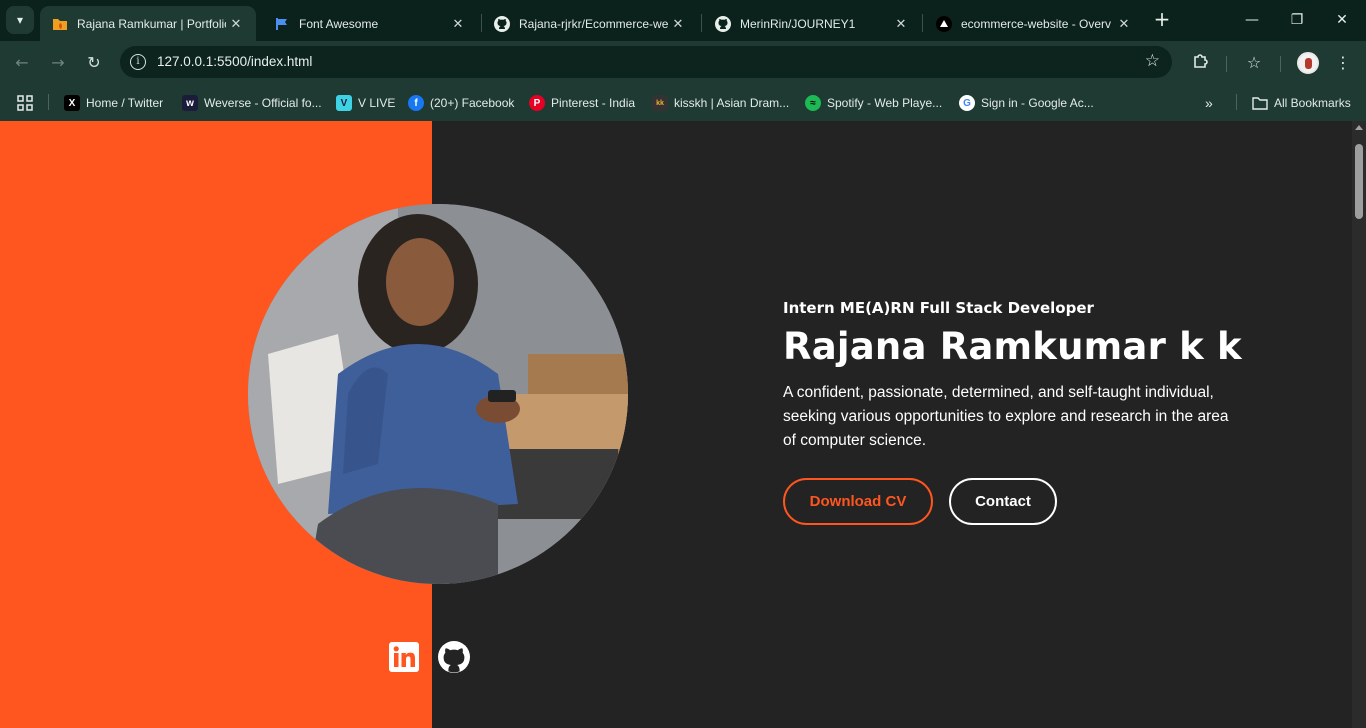  I want to click on page-scrollbar, so click(1359, 424).